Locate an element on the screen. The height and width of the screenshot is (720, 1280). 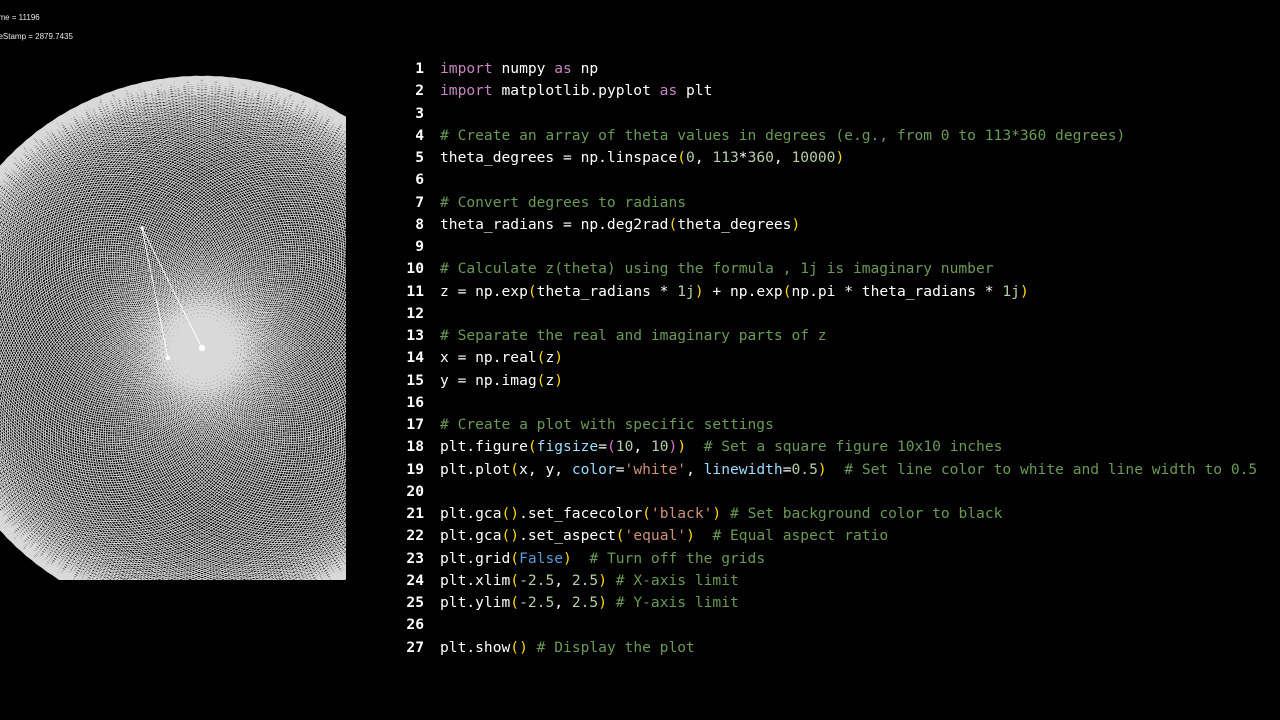
line-number: 22 is located at coordinates (415, 536).